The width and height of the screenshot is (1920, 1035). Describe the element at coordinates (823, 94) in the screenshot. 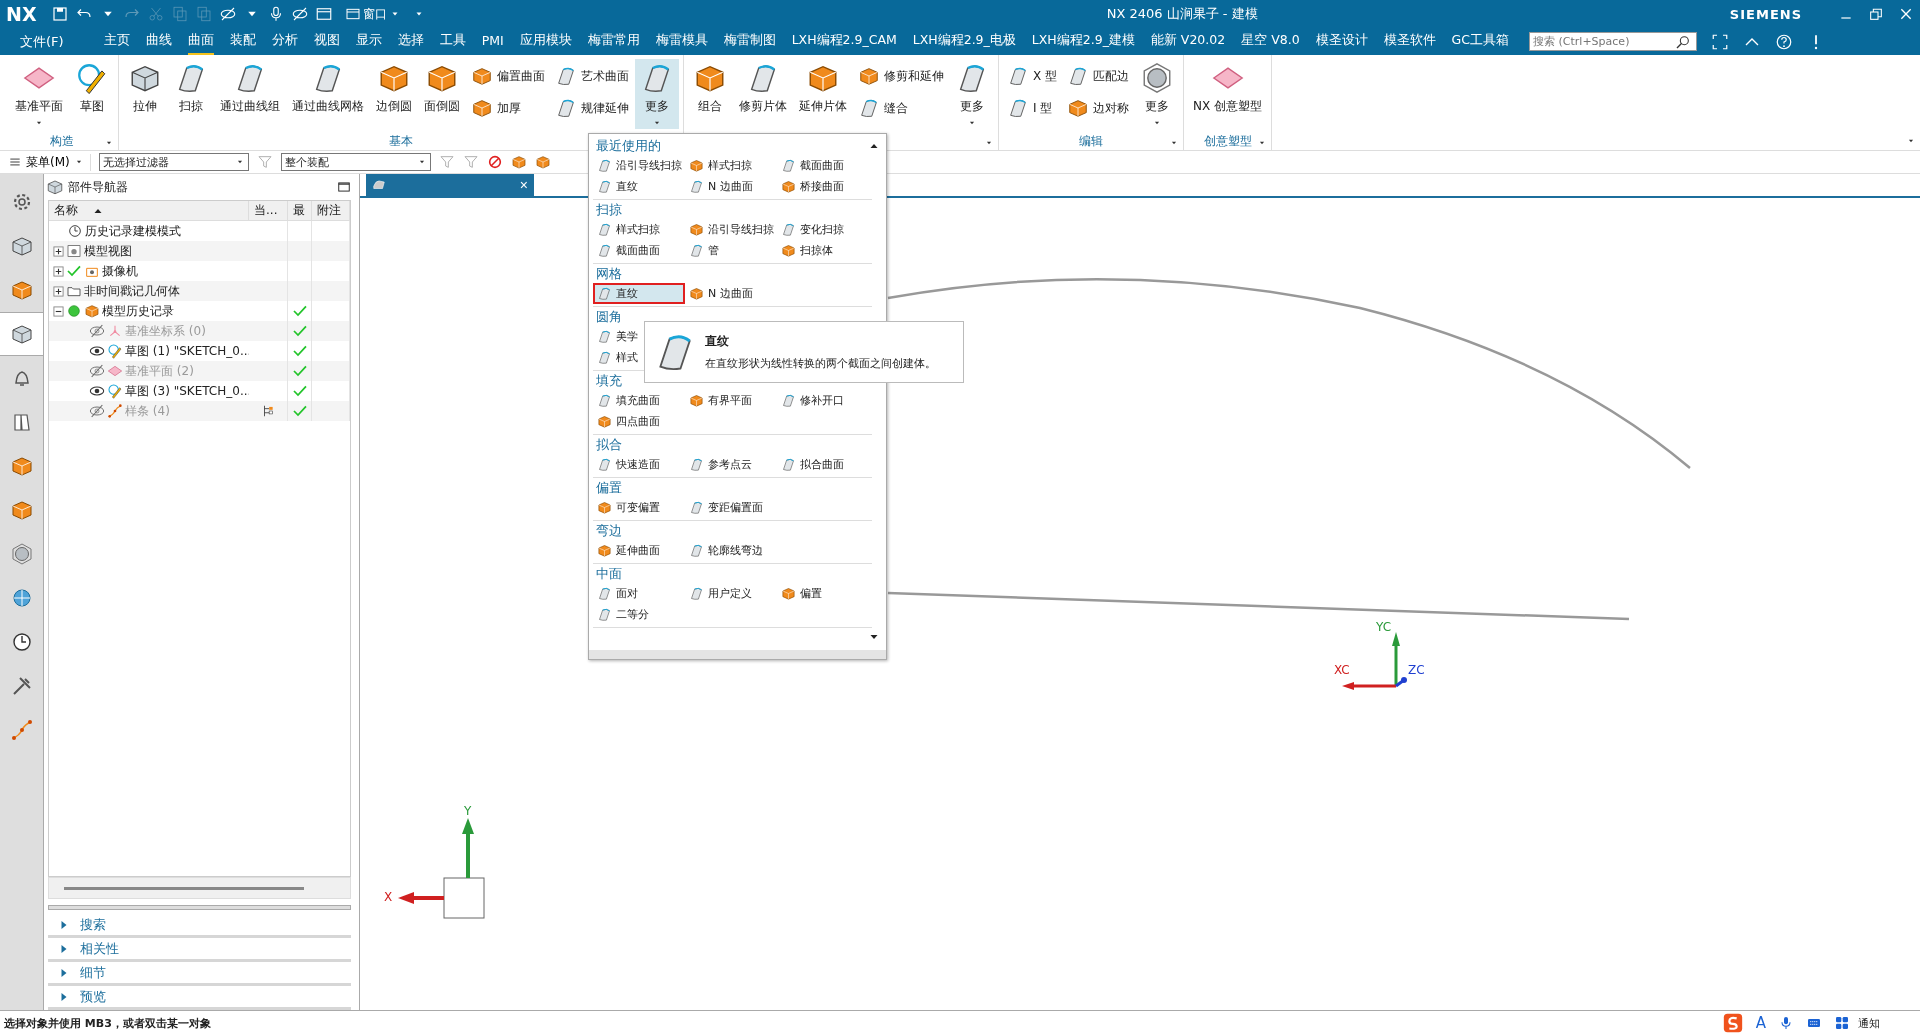

I see `ribbon-button: 延伸片体` at that location.